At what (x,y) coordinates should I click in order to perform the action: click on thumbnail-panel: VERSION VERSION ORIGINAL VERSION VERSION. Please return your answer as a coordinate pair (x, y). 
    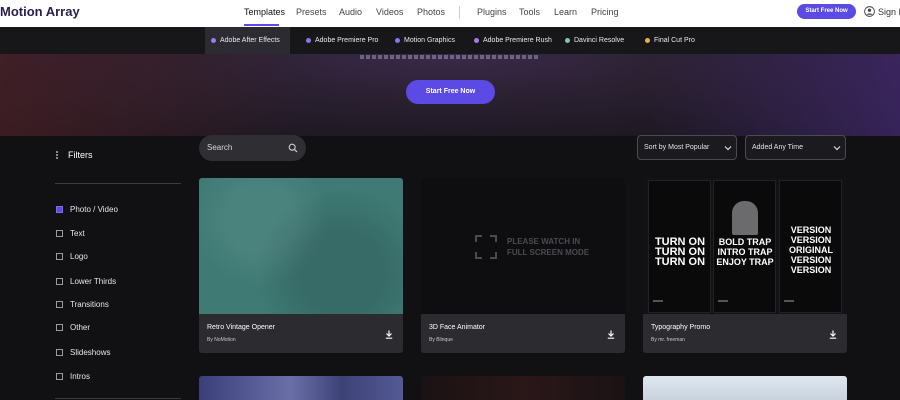
    Looking at the image, I should click on (810, 246).